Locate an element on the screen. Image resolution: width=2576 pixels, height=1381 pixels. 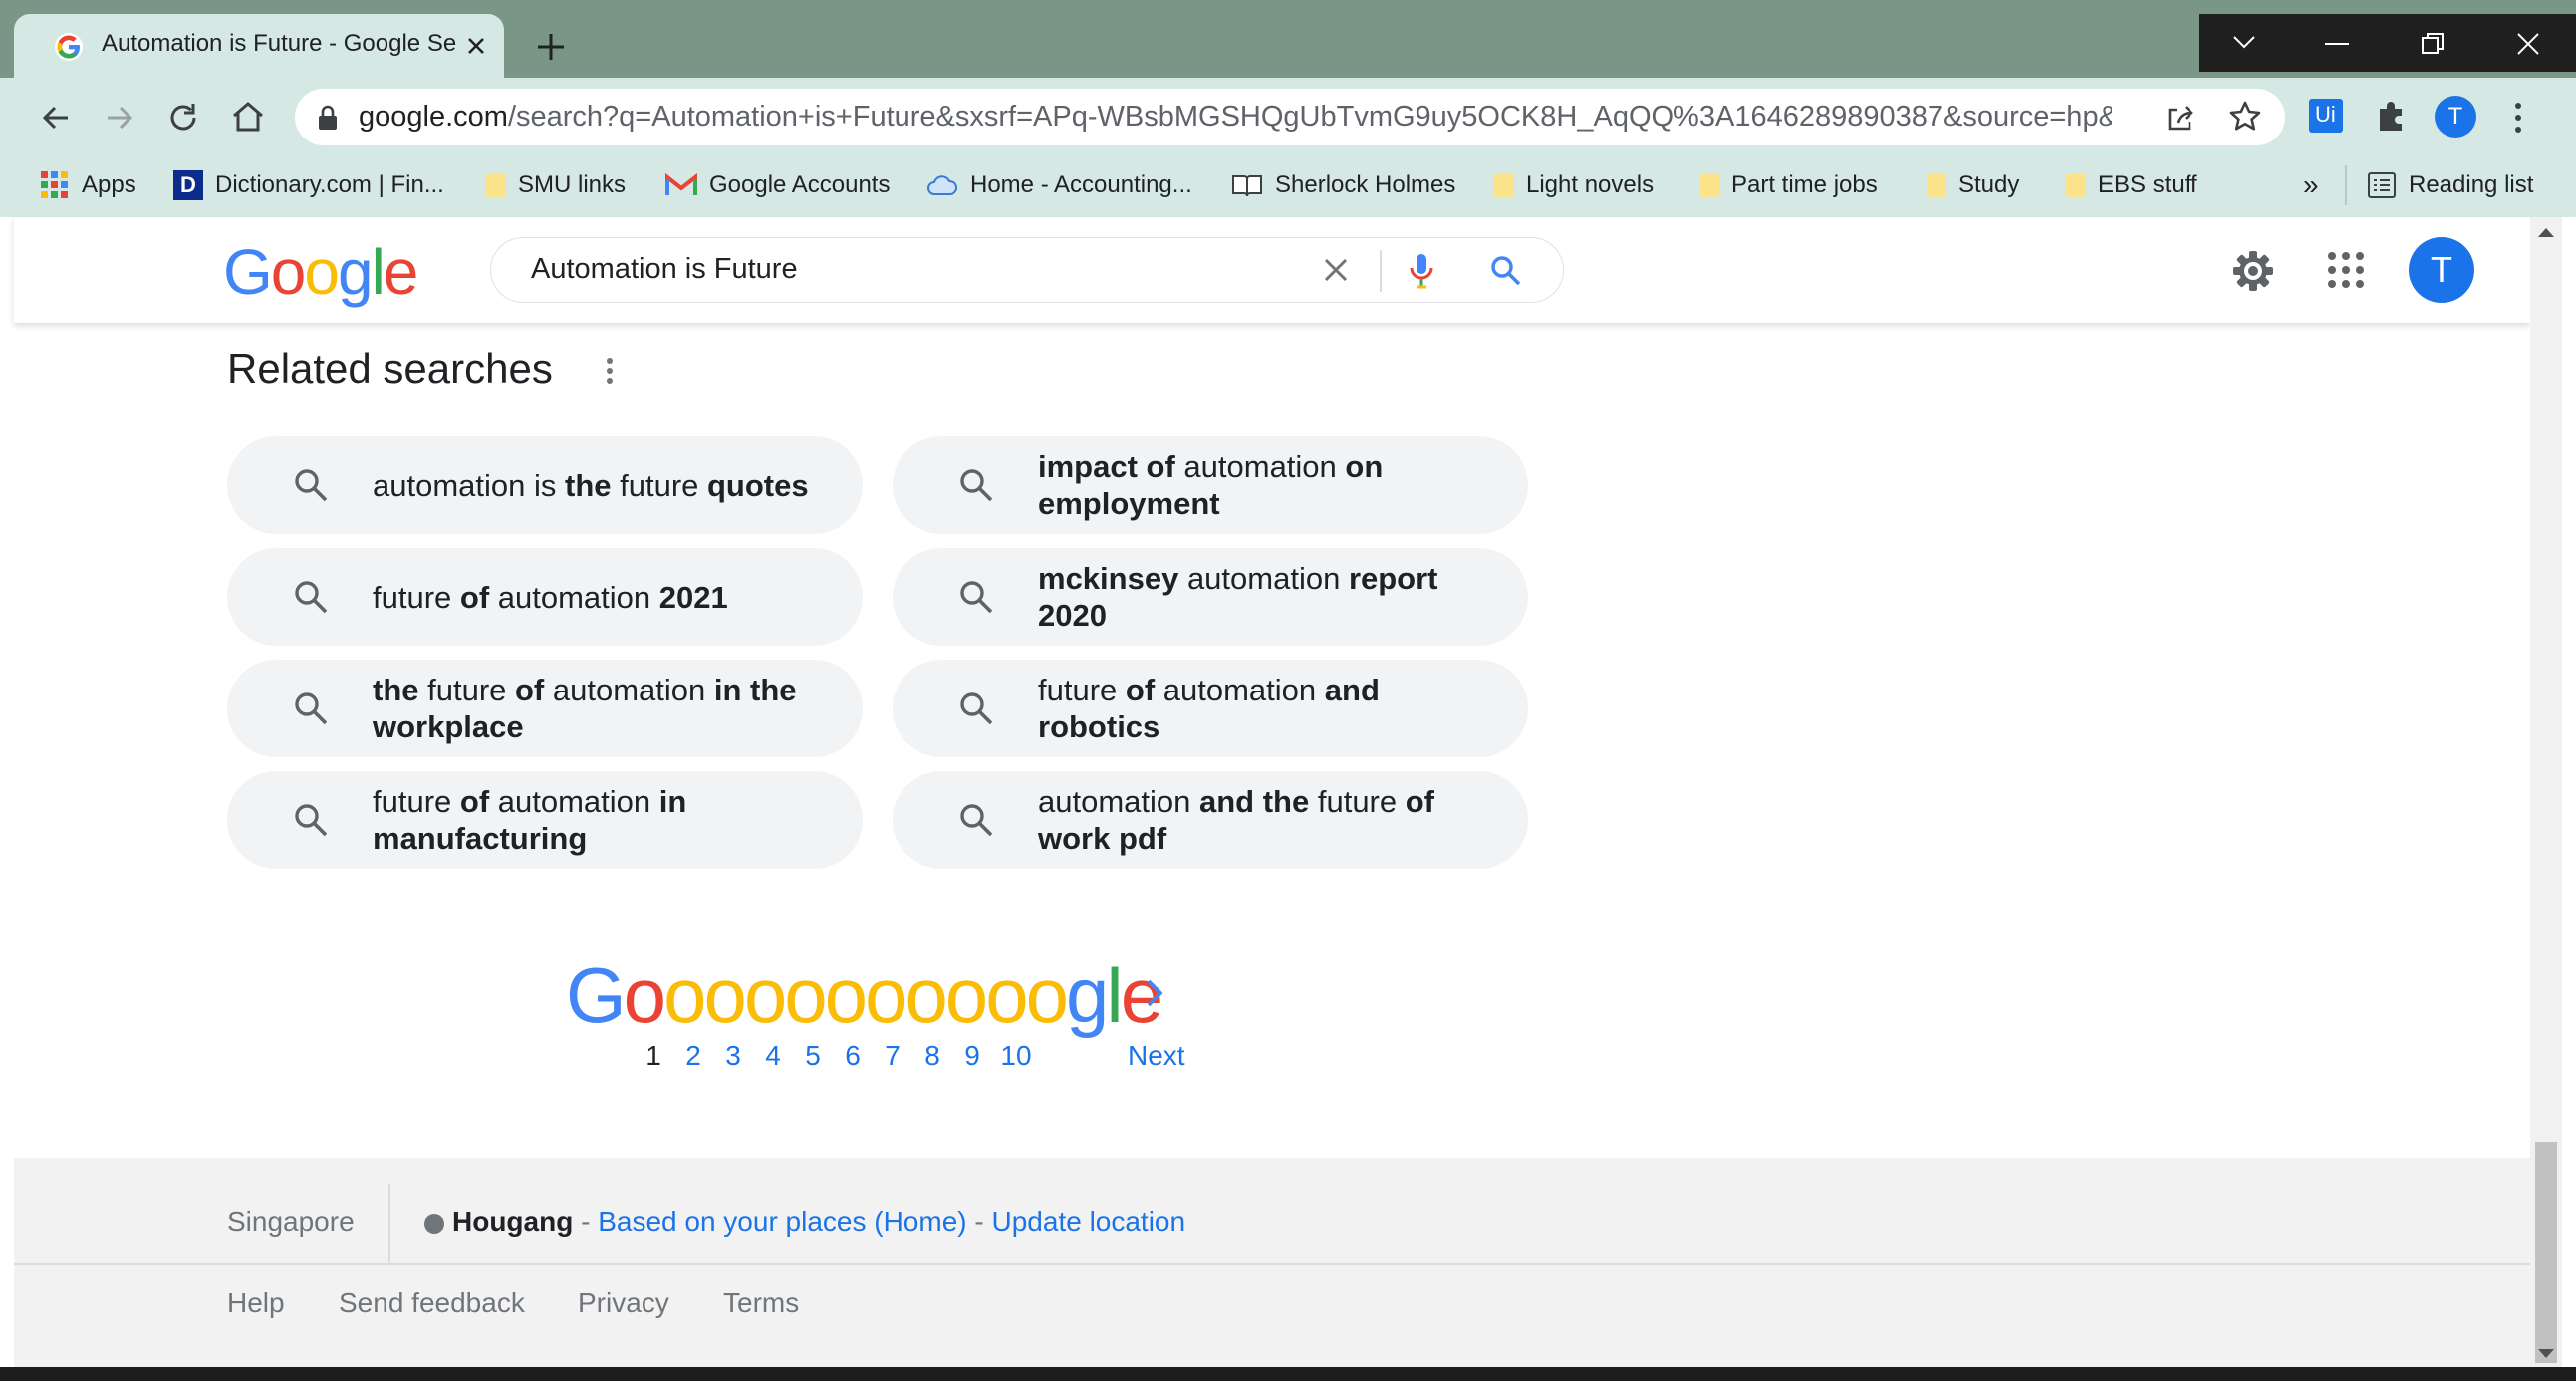
footer-send-feedback-link: Send feedback is located at coordinates (432, 1303).